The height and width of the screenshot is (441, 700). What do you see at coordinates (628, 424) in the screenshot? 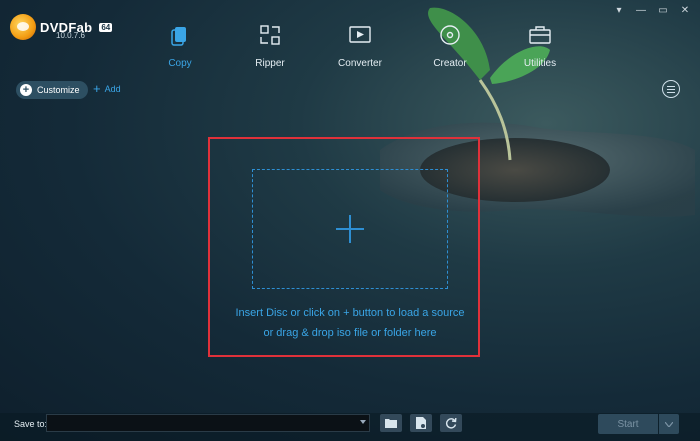
I see `start-button: Start` at bounding box center [628, 424].